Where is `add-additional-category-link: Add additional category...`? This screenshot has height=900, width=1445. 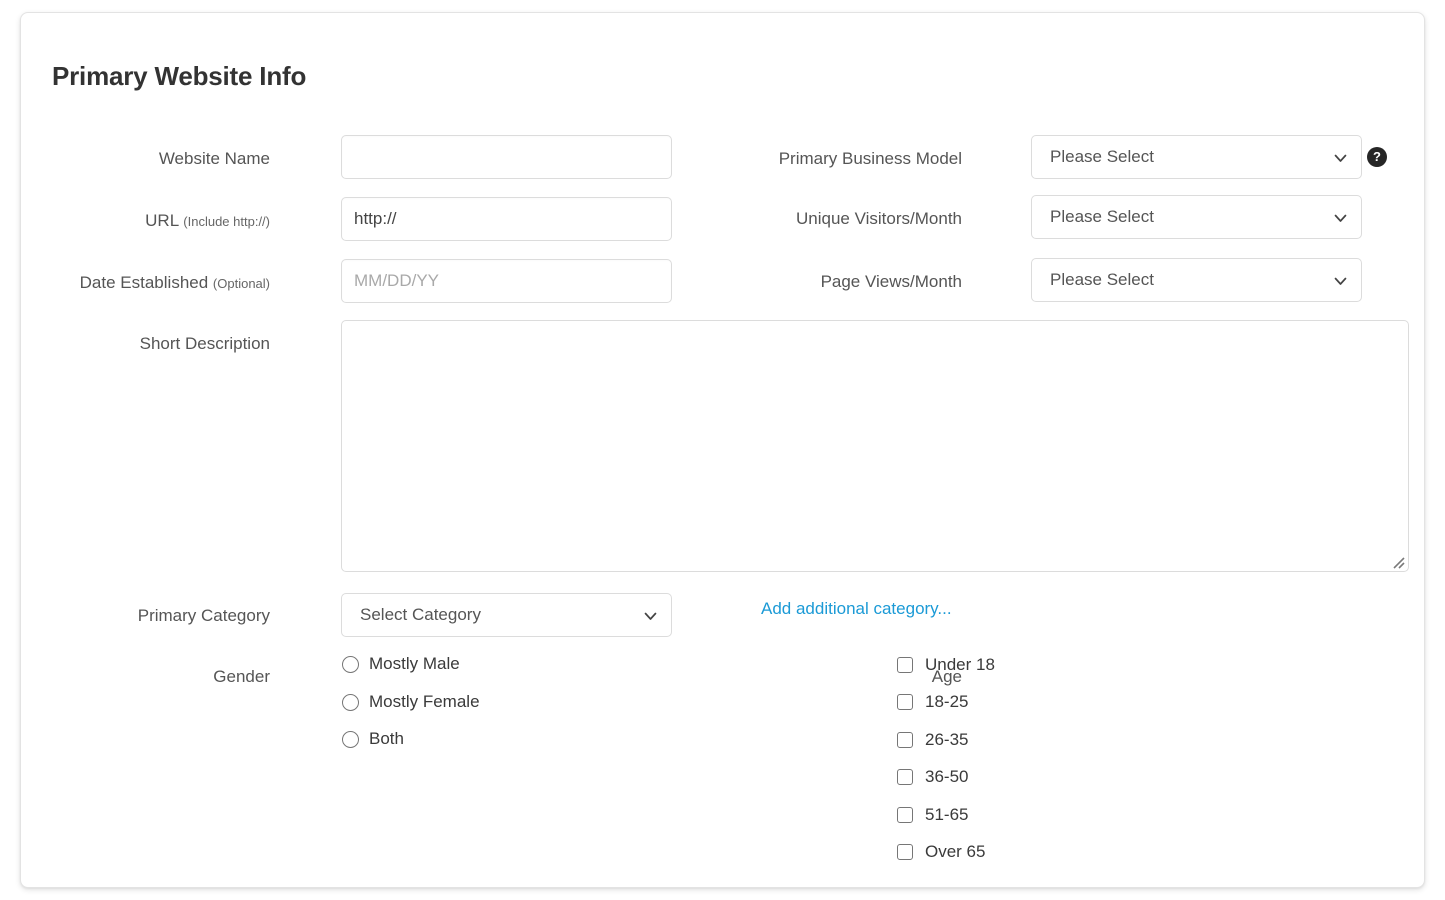
add-additional-category-link: Add additional category... is located at coordinates (856, 609).